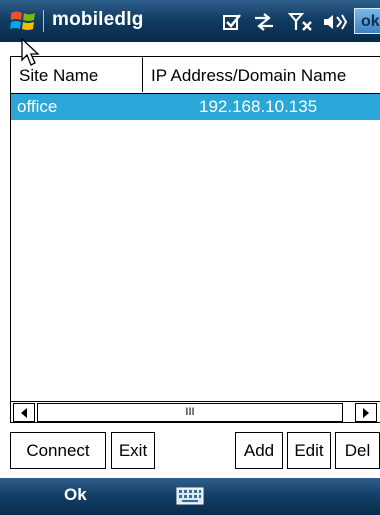  What do you see at coordinates (98, 19) in the screenshot?
I see `app-title: mobiledlg` at bounding box center [98, 19].